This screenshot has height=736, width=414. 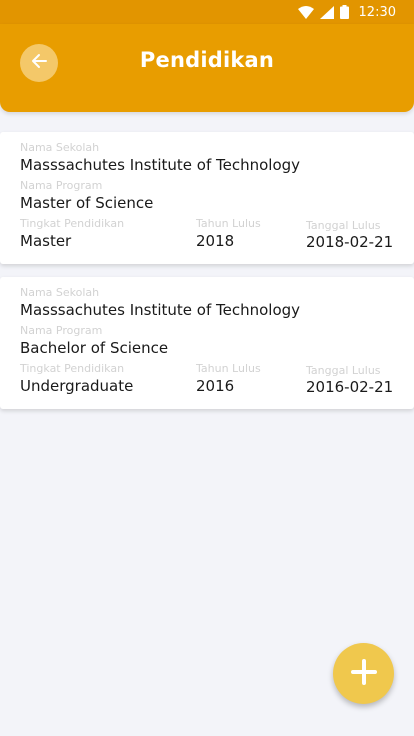 What do you see at coordinates (215, 386) in the screenshot?
I see `year-value: 2016` at bounding box center [215, 386].